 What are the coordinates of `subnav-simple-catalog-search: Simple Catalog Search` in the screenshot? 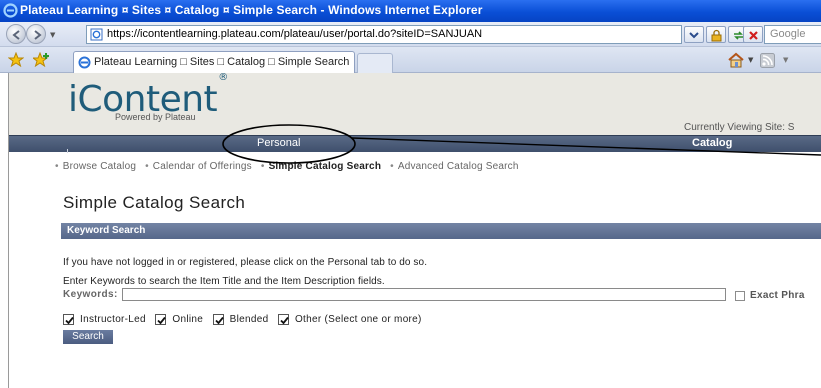 It's located at (325, 166).